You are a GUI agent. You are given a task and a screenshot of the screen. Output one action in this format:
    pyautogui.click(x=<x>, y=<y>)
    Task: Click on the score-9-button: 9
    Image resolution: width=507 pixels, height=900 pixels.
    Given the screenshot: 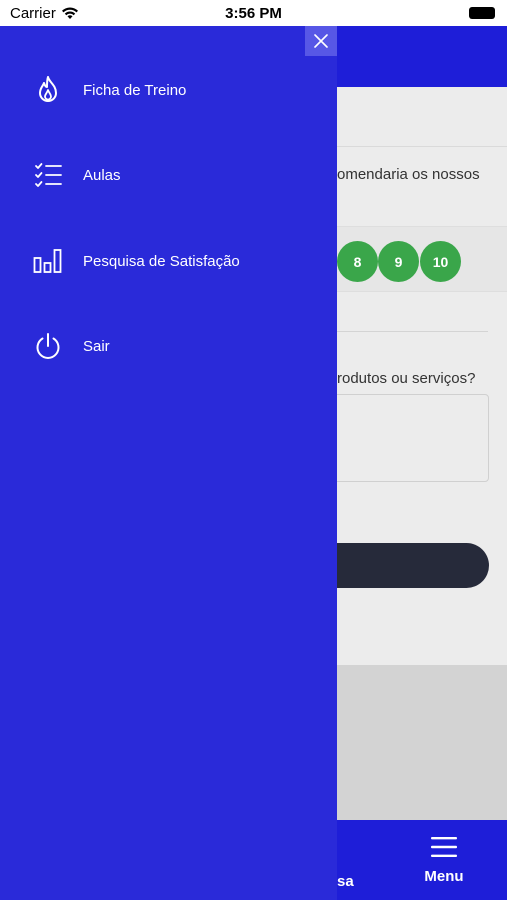 What is the action you would take?
    pyautogui.click(x=398, y=261)
    